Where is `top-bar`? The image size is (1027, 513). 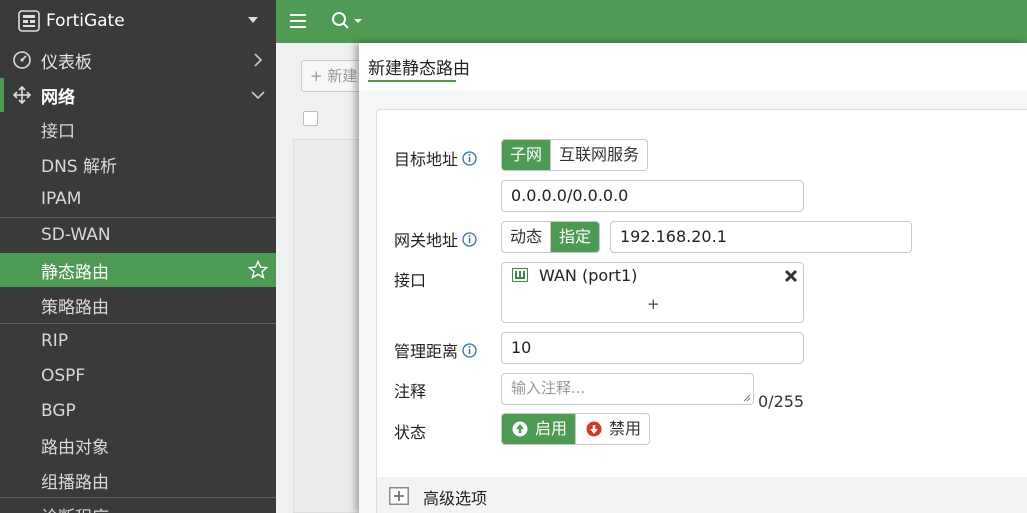 top-bar is located at coordinates (651, 21).